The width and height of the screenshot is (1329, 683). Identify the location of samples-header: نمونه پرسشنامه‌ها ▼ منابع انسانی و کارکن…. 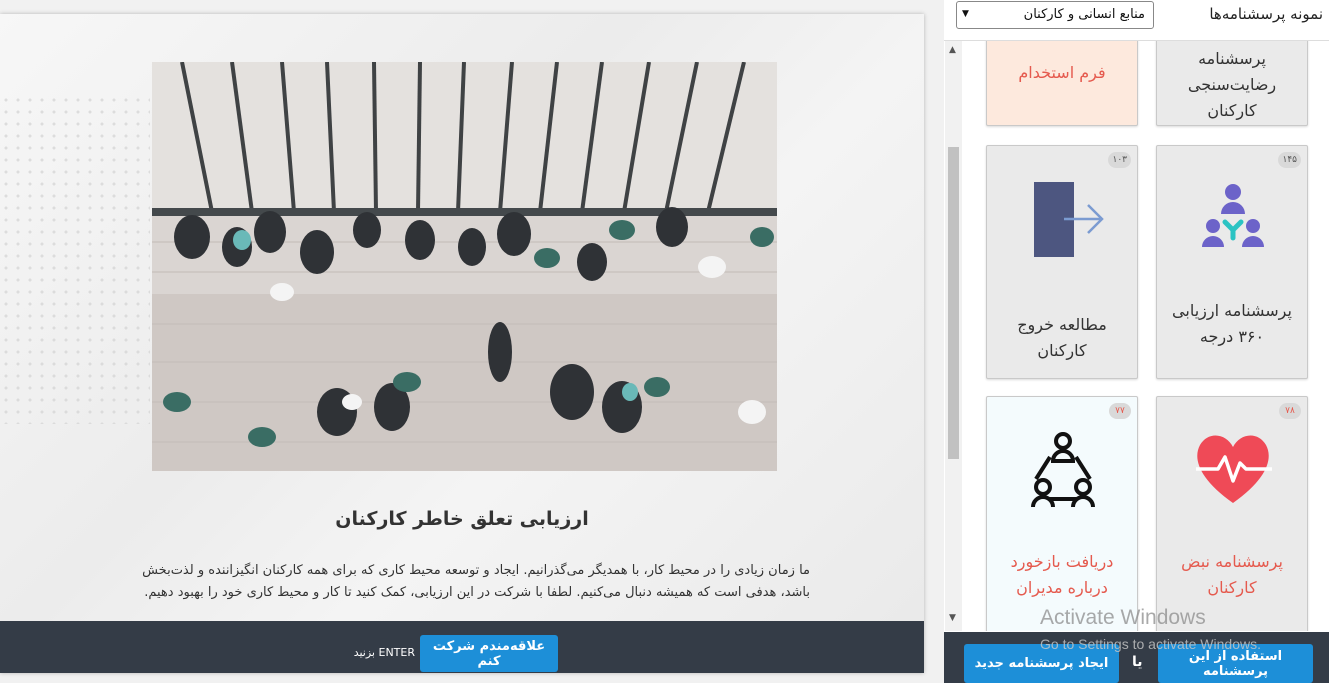
(1136, 20).